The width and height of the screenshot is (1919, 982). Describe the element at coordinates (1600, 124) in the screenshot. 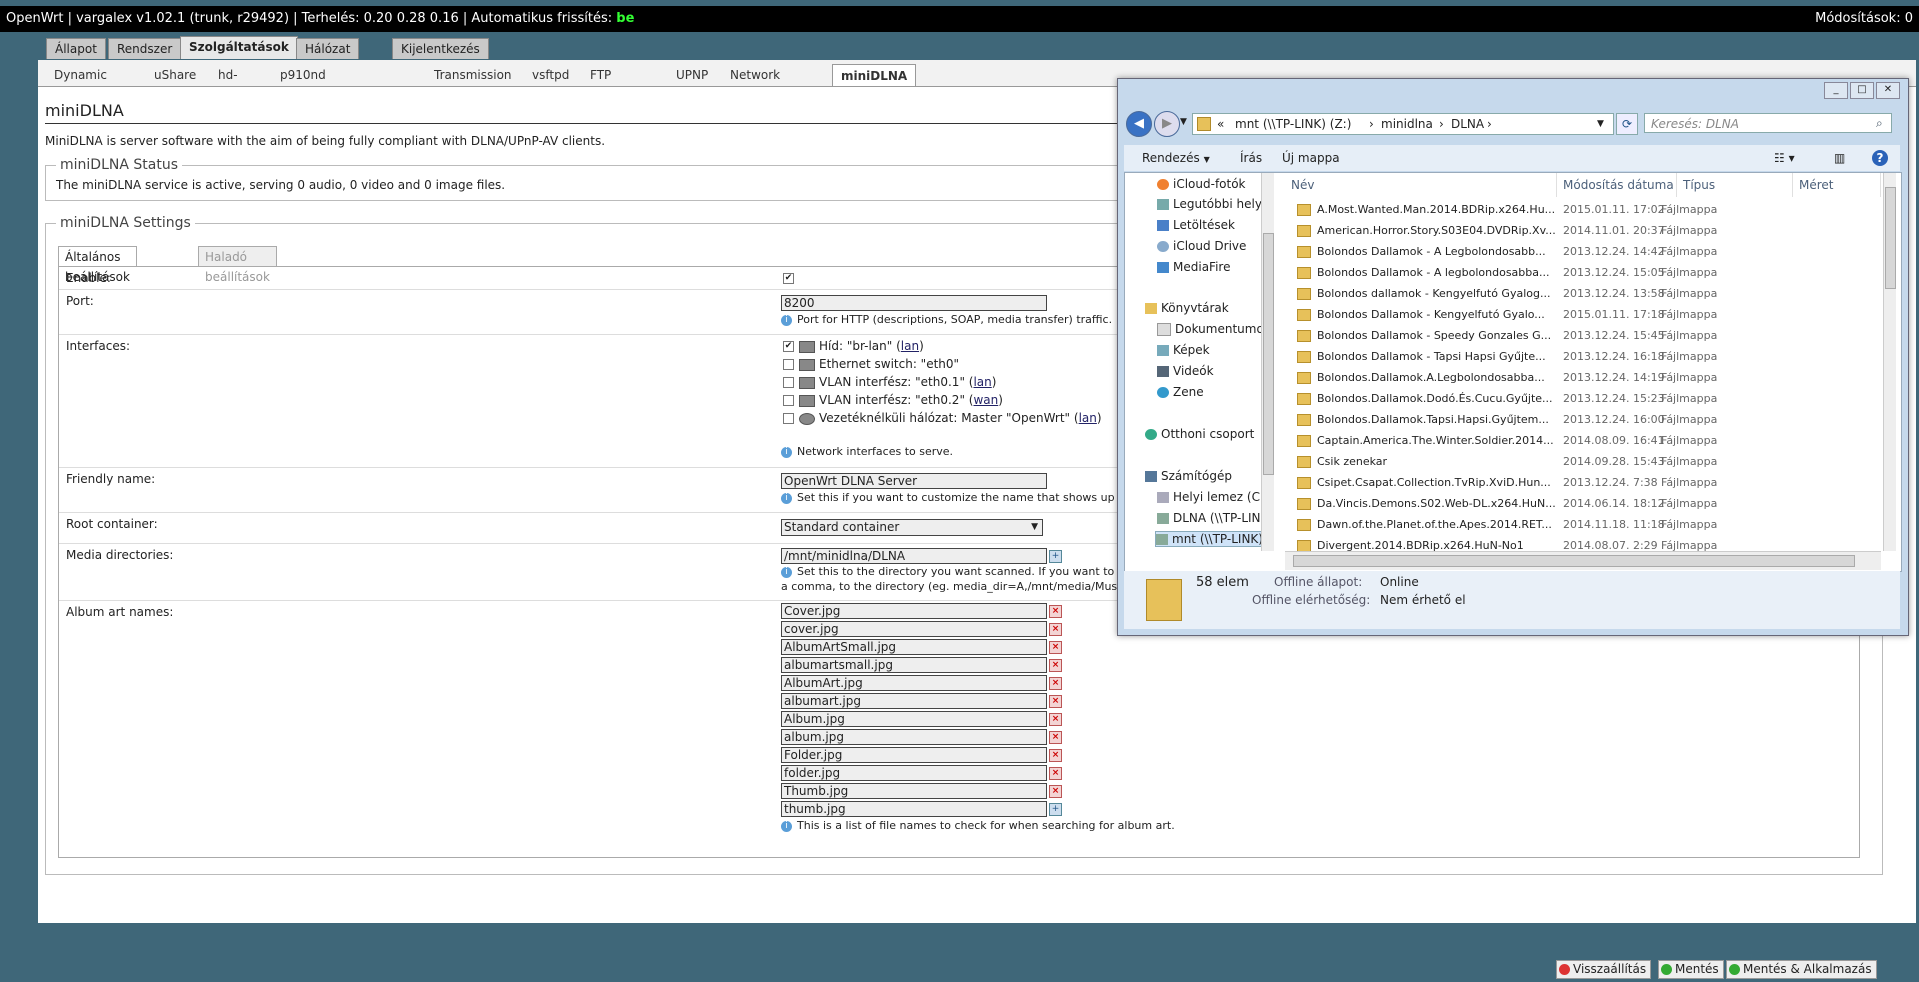

I see `address-dropdown-icon: ▼` at that location.